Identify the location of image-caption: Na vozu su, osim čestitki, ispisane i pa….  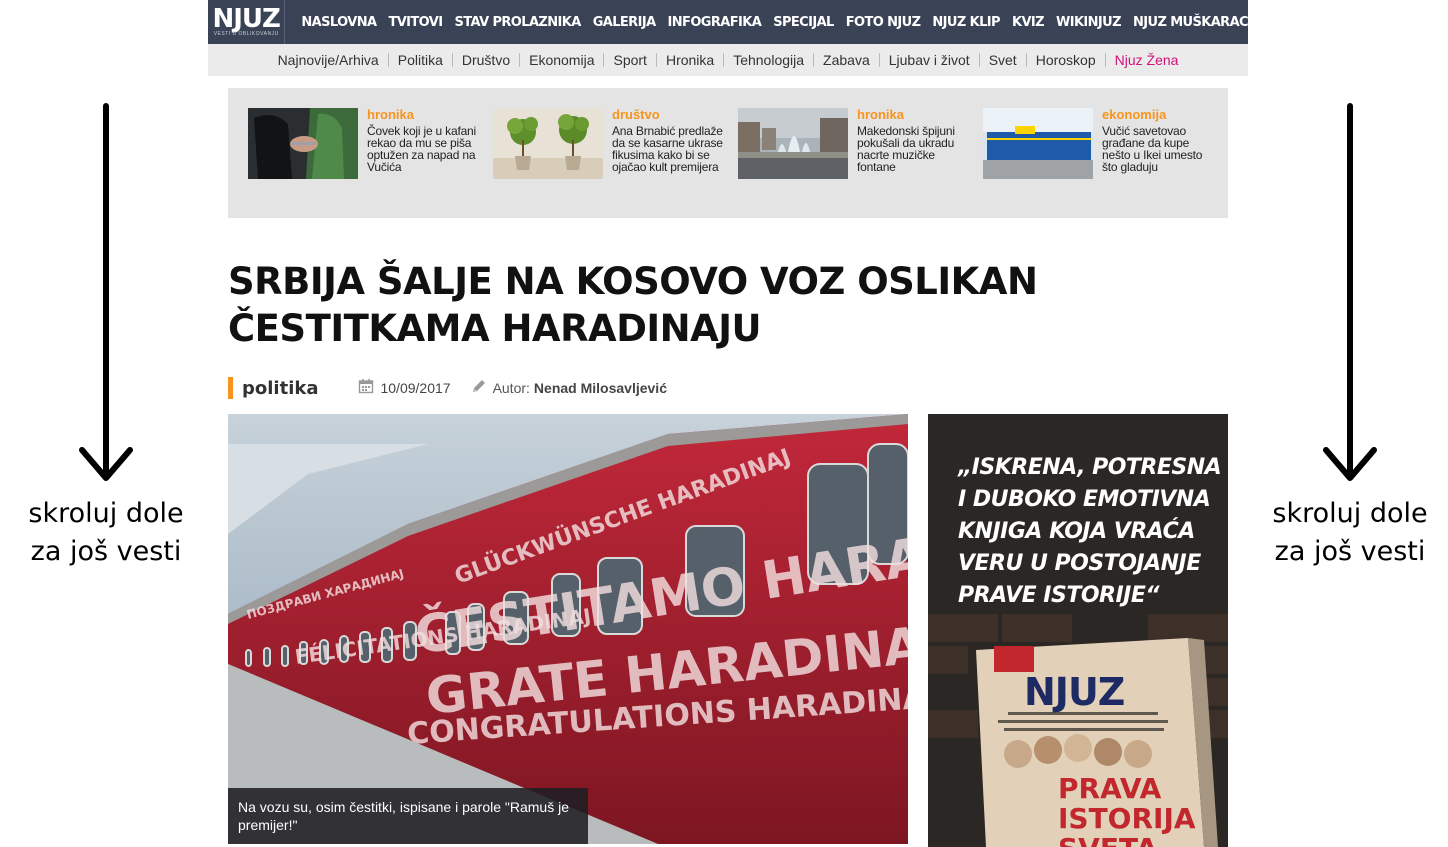
(408, 816).